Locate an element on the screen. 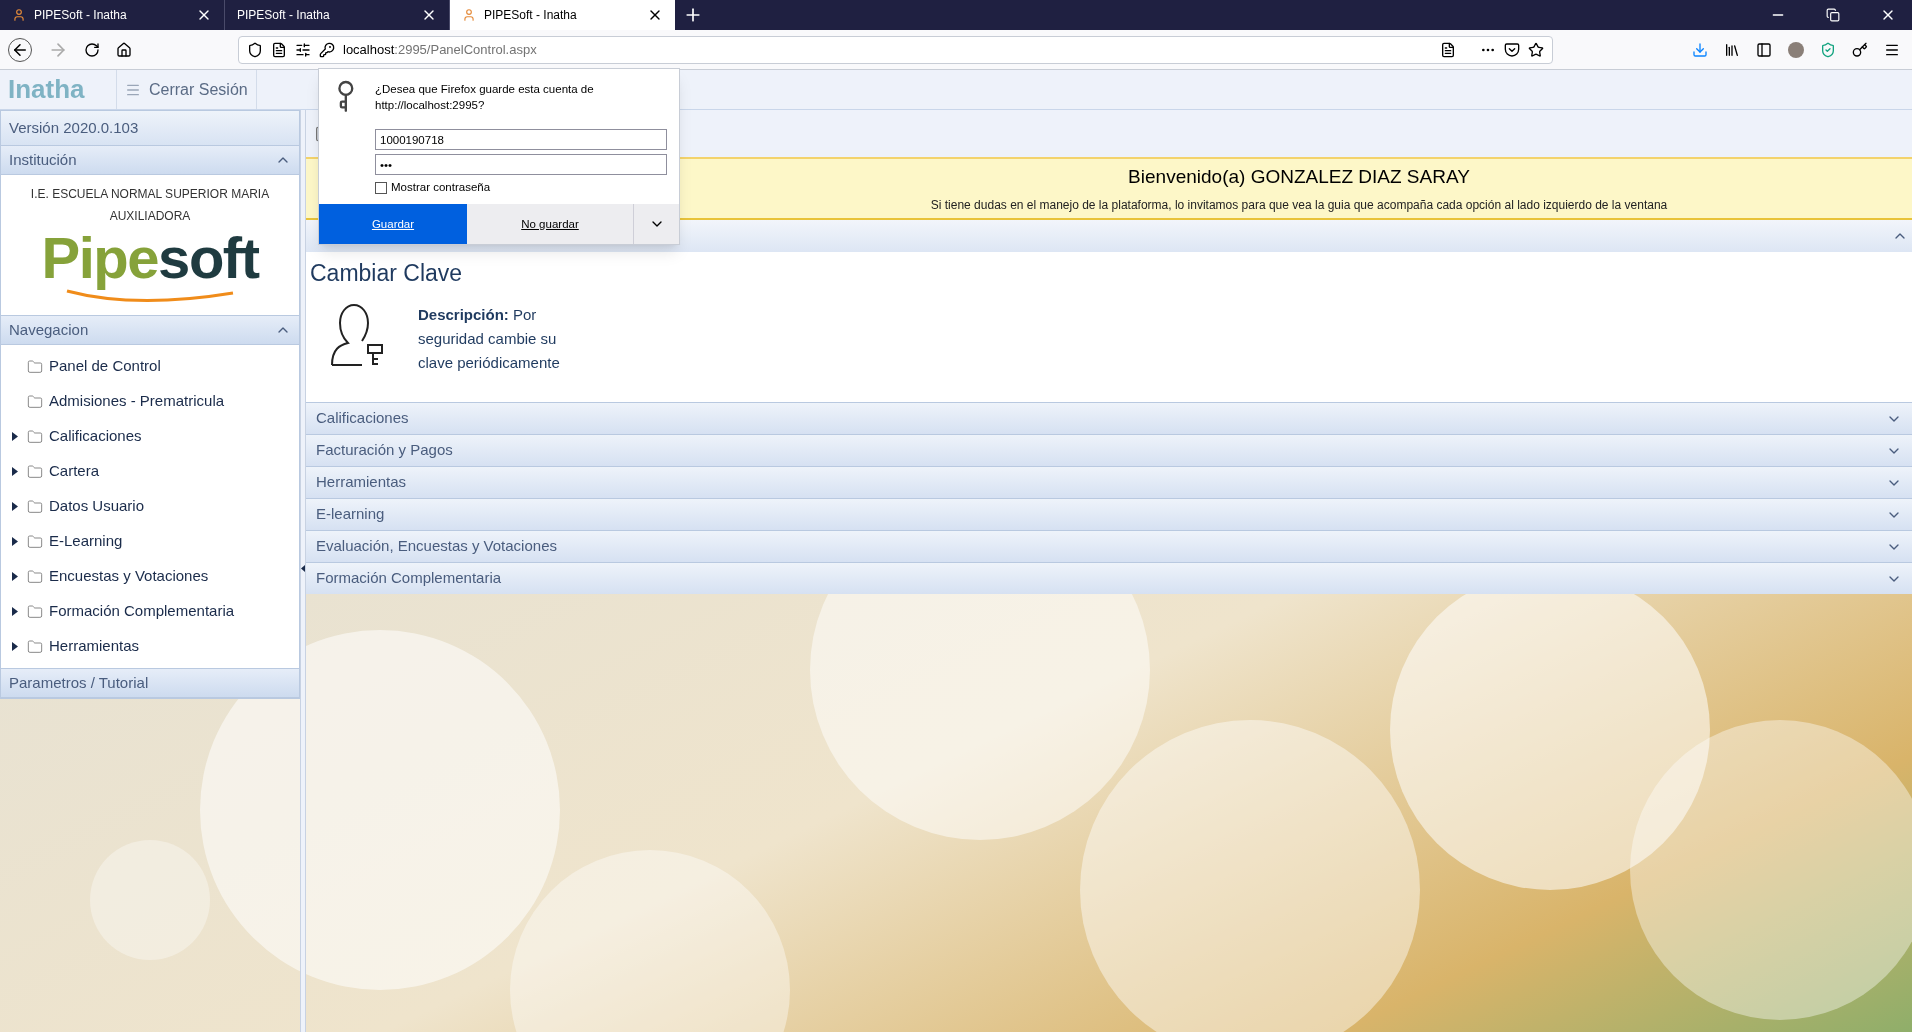  page-icon is located at coordinates (279, 49).